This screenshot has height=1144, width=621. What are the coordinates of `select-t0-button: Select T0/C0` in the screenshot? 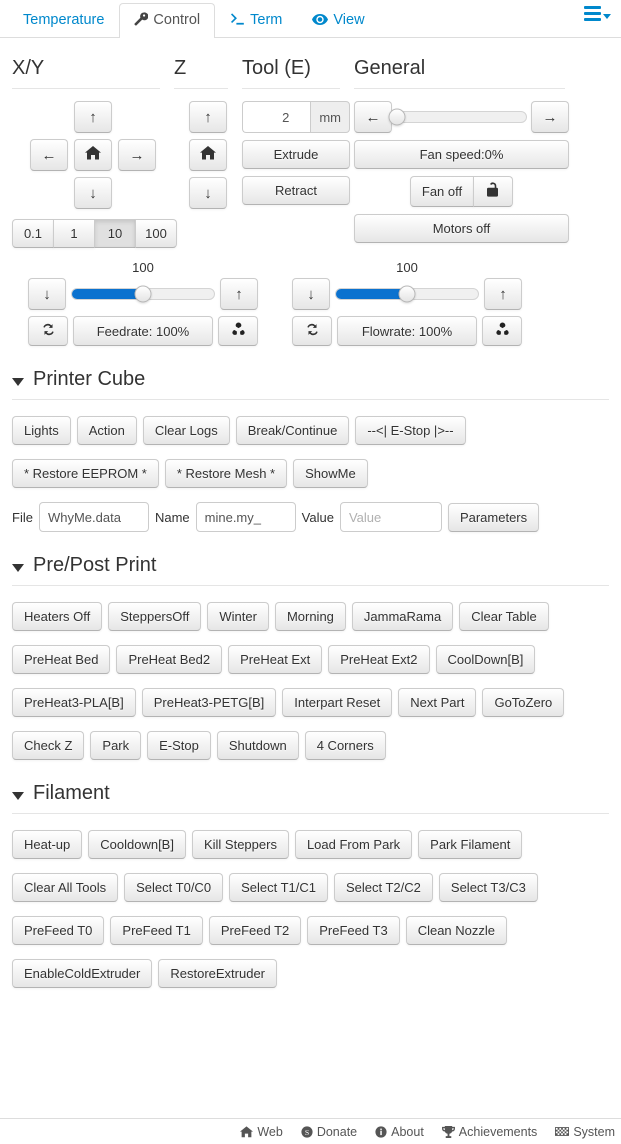 It's located at (174, 887).